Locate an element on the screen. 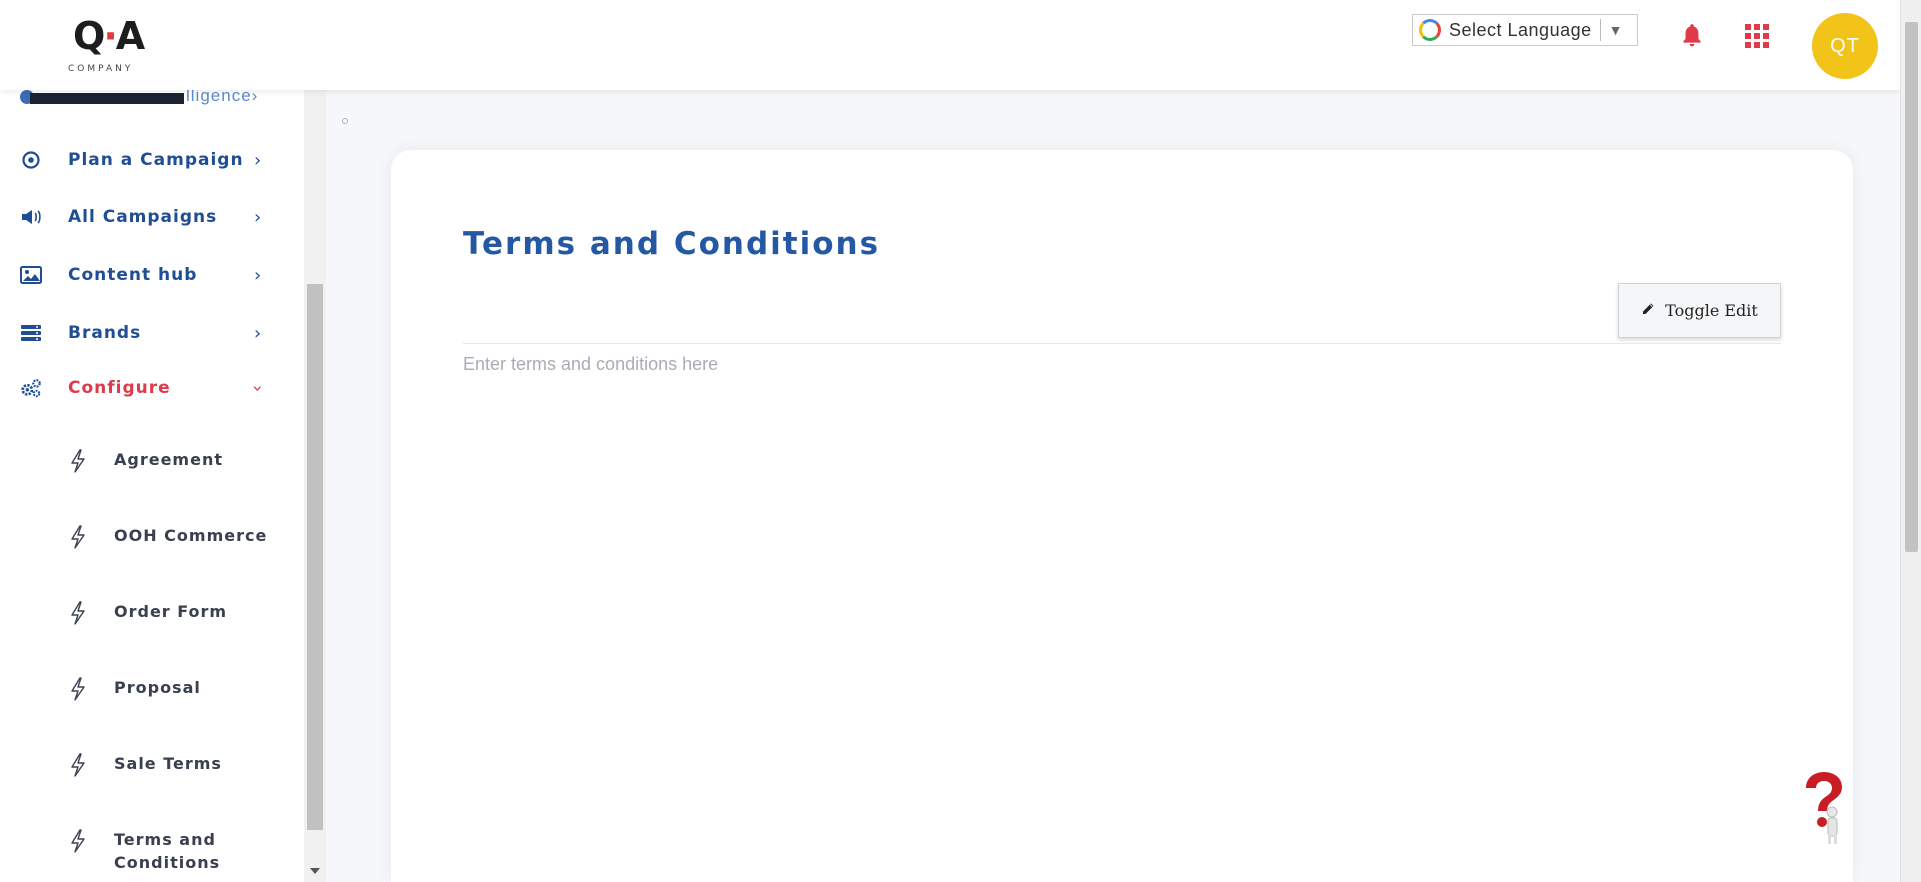  sidebar-subitem-agreement: Agreement is located at coordinates (152, 460).